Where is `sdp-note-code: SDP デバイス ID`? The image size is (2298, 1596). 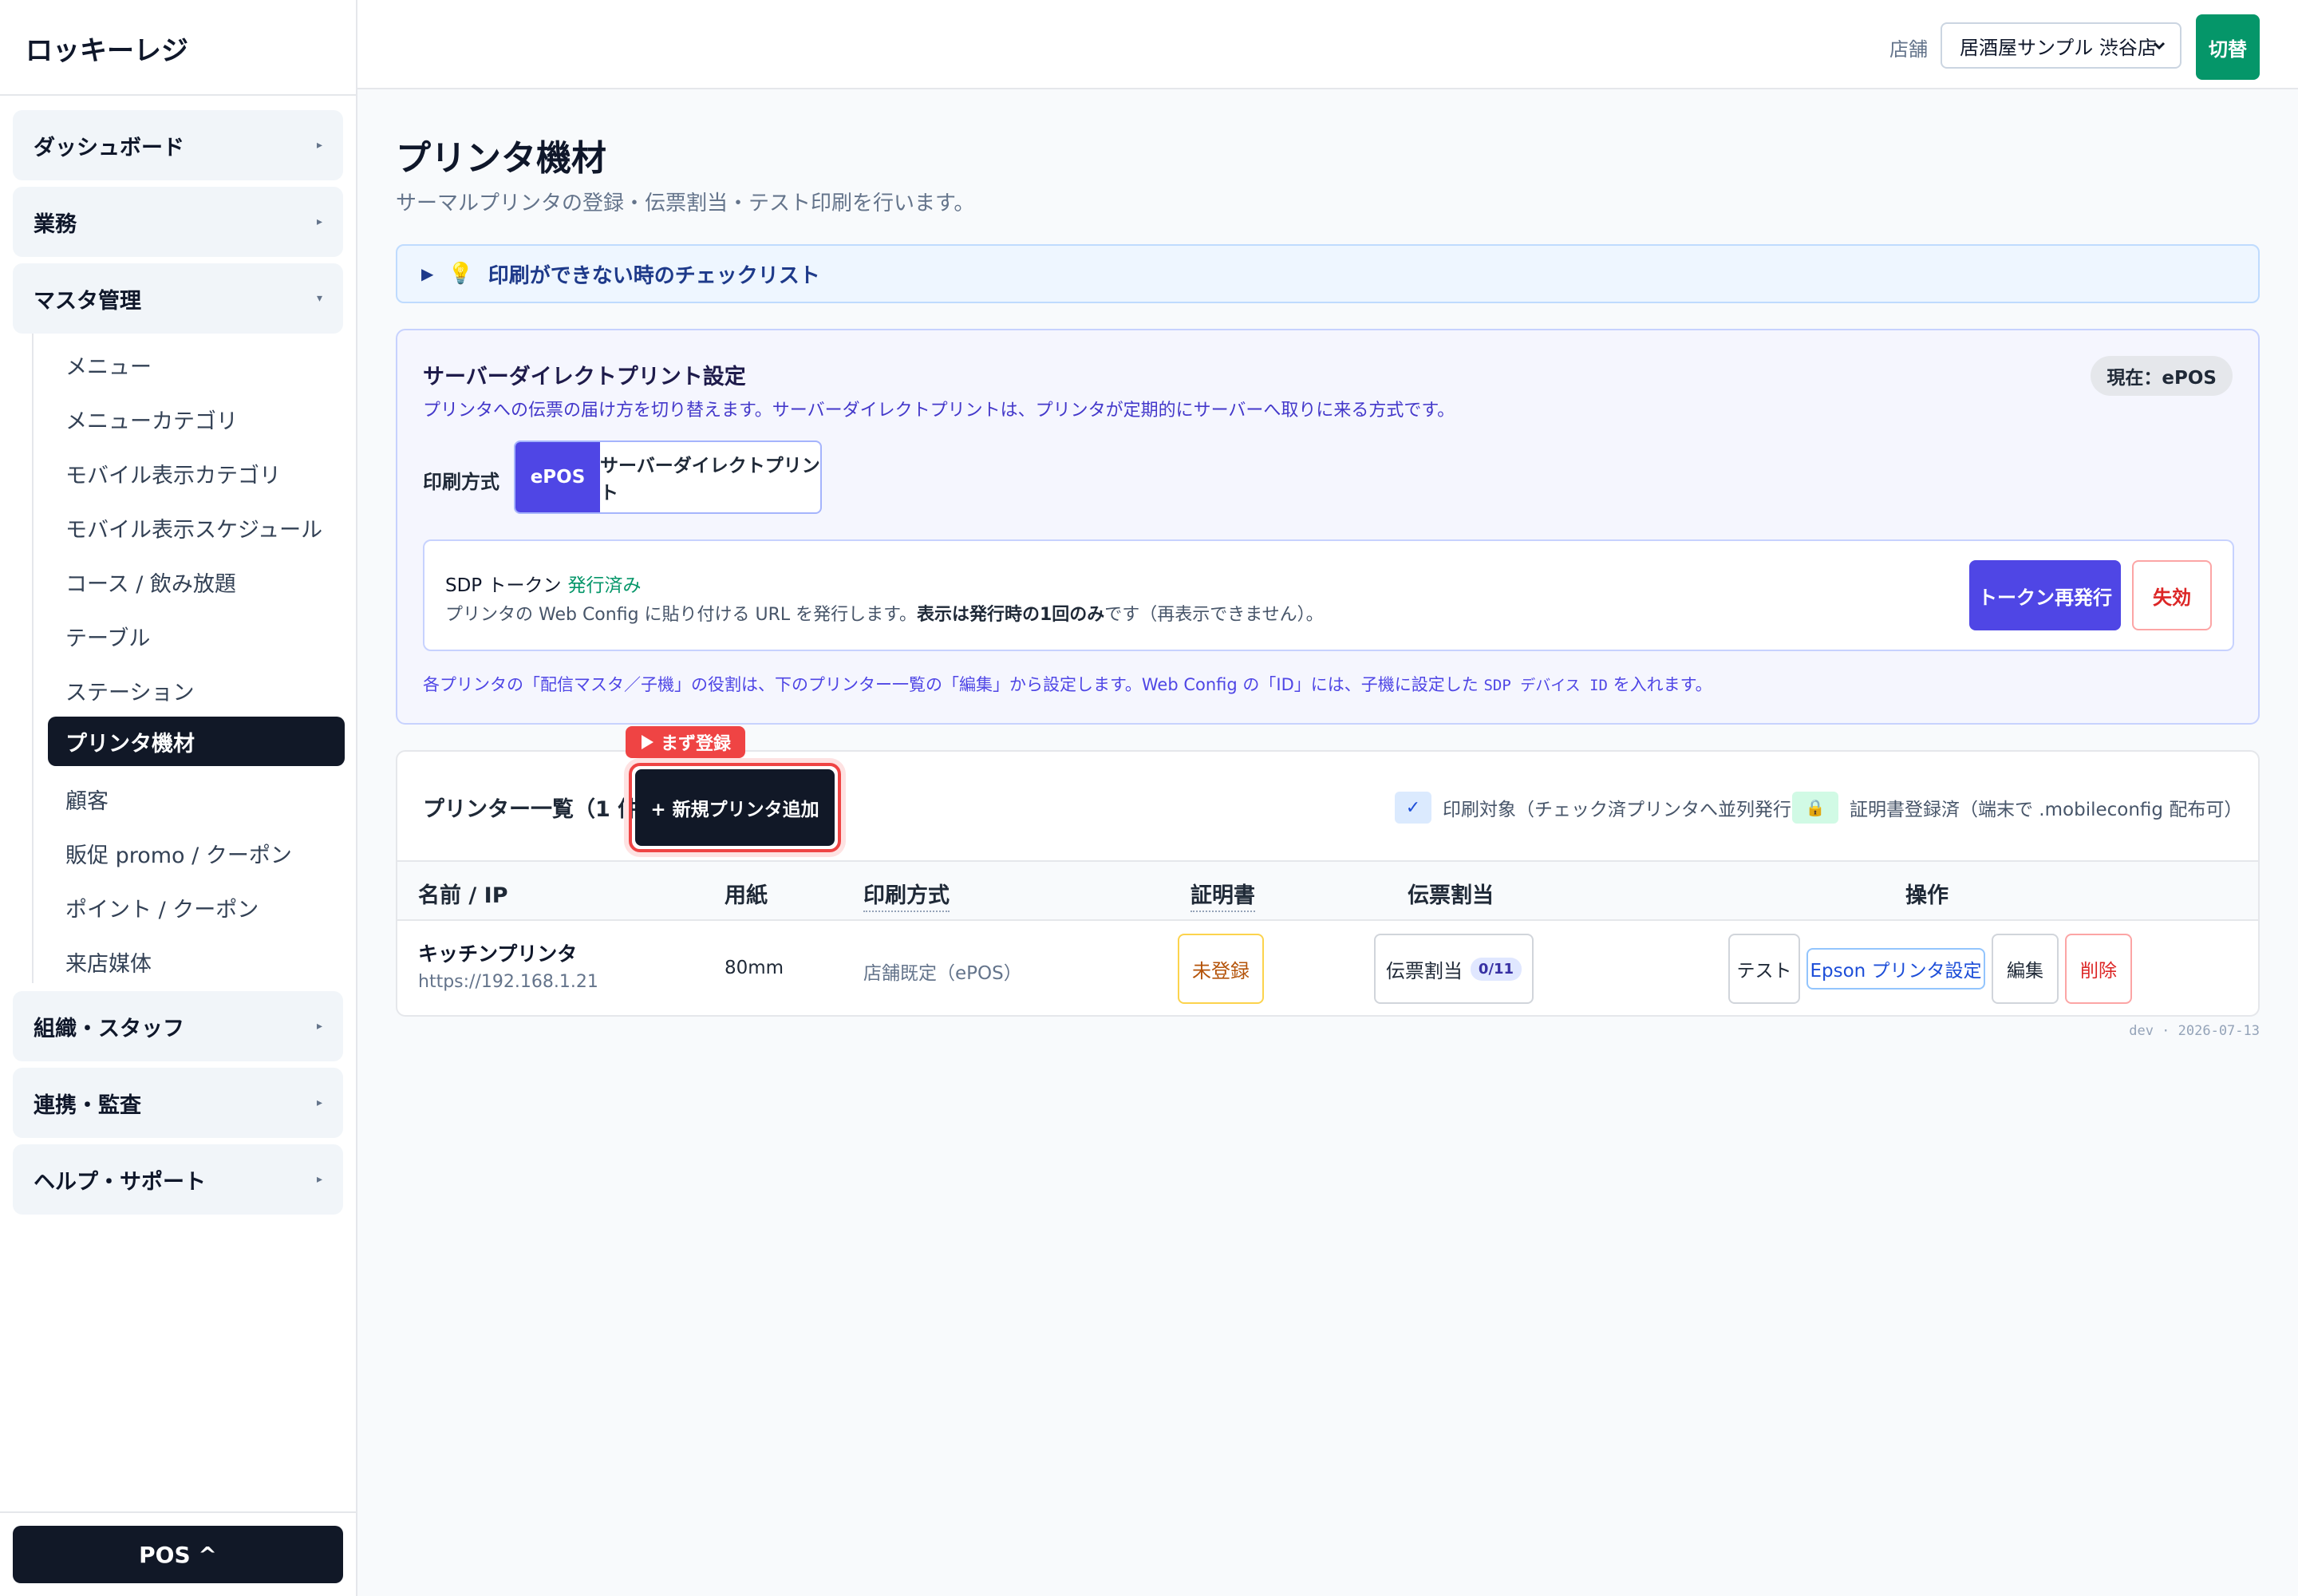
sdp-note-code: SDP デバイス ID is located at coordinates (1546, 685).